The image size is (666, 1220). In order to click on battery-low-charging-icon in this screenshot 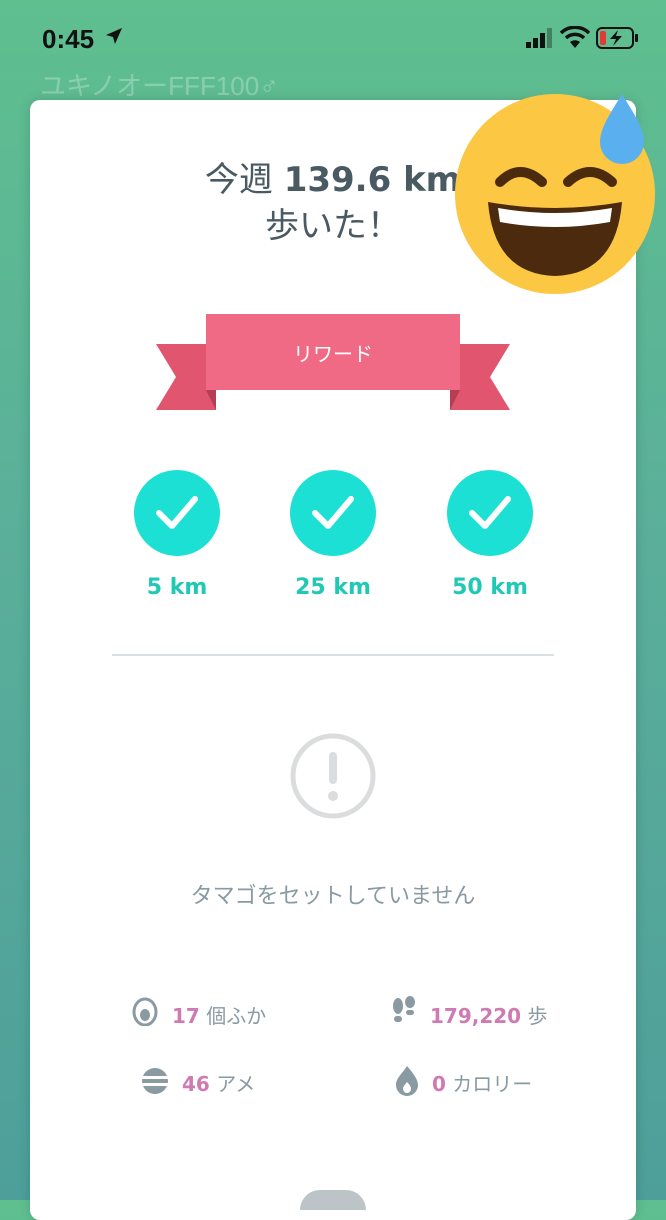, I will do `click(617, 38)`.